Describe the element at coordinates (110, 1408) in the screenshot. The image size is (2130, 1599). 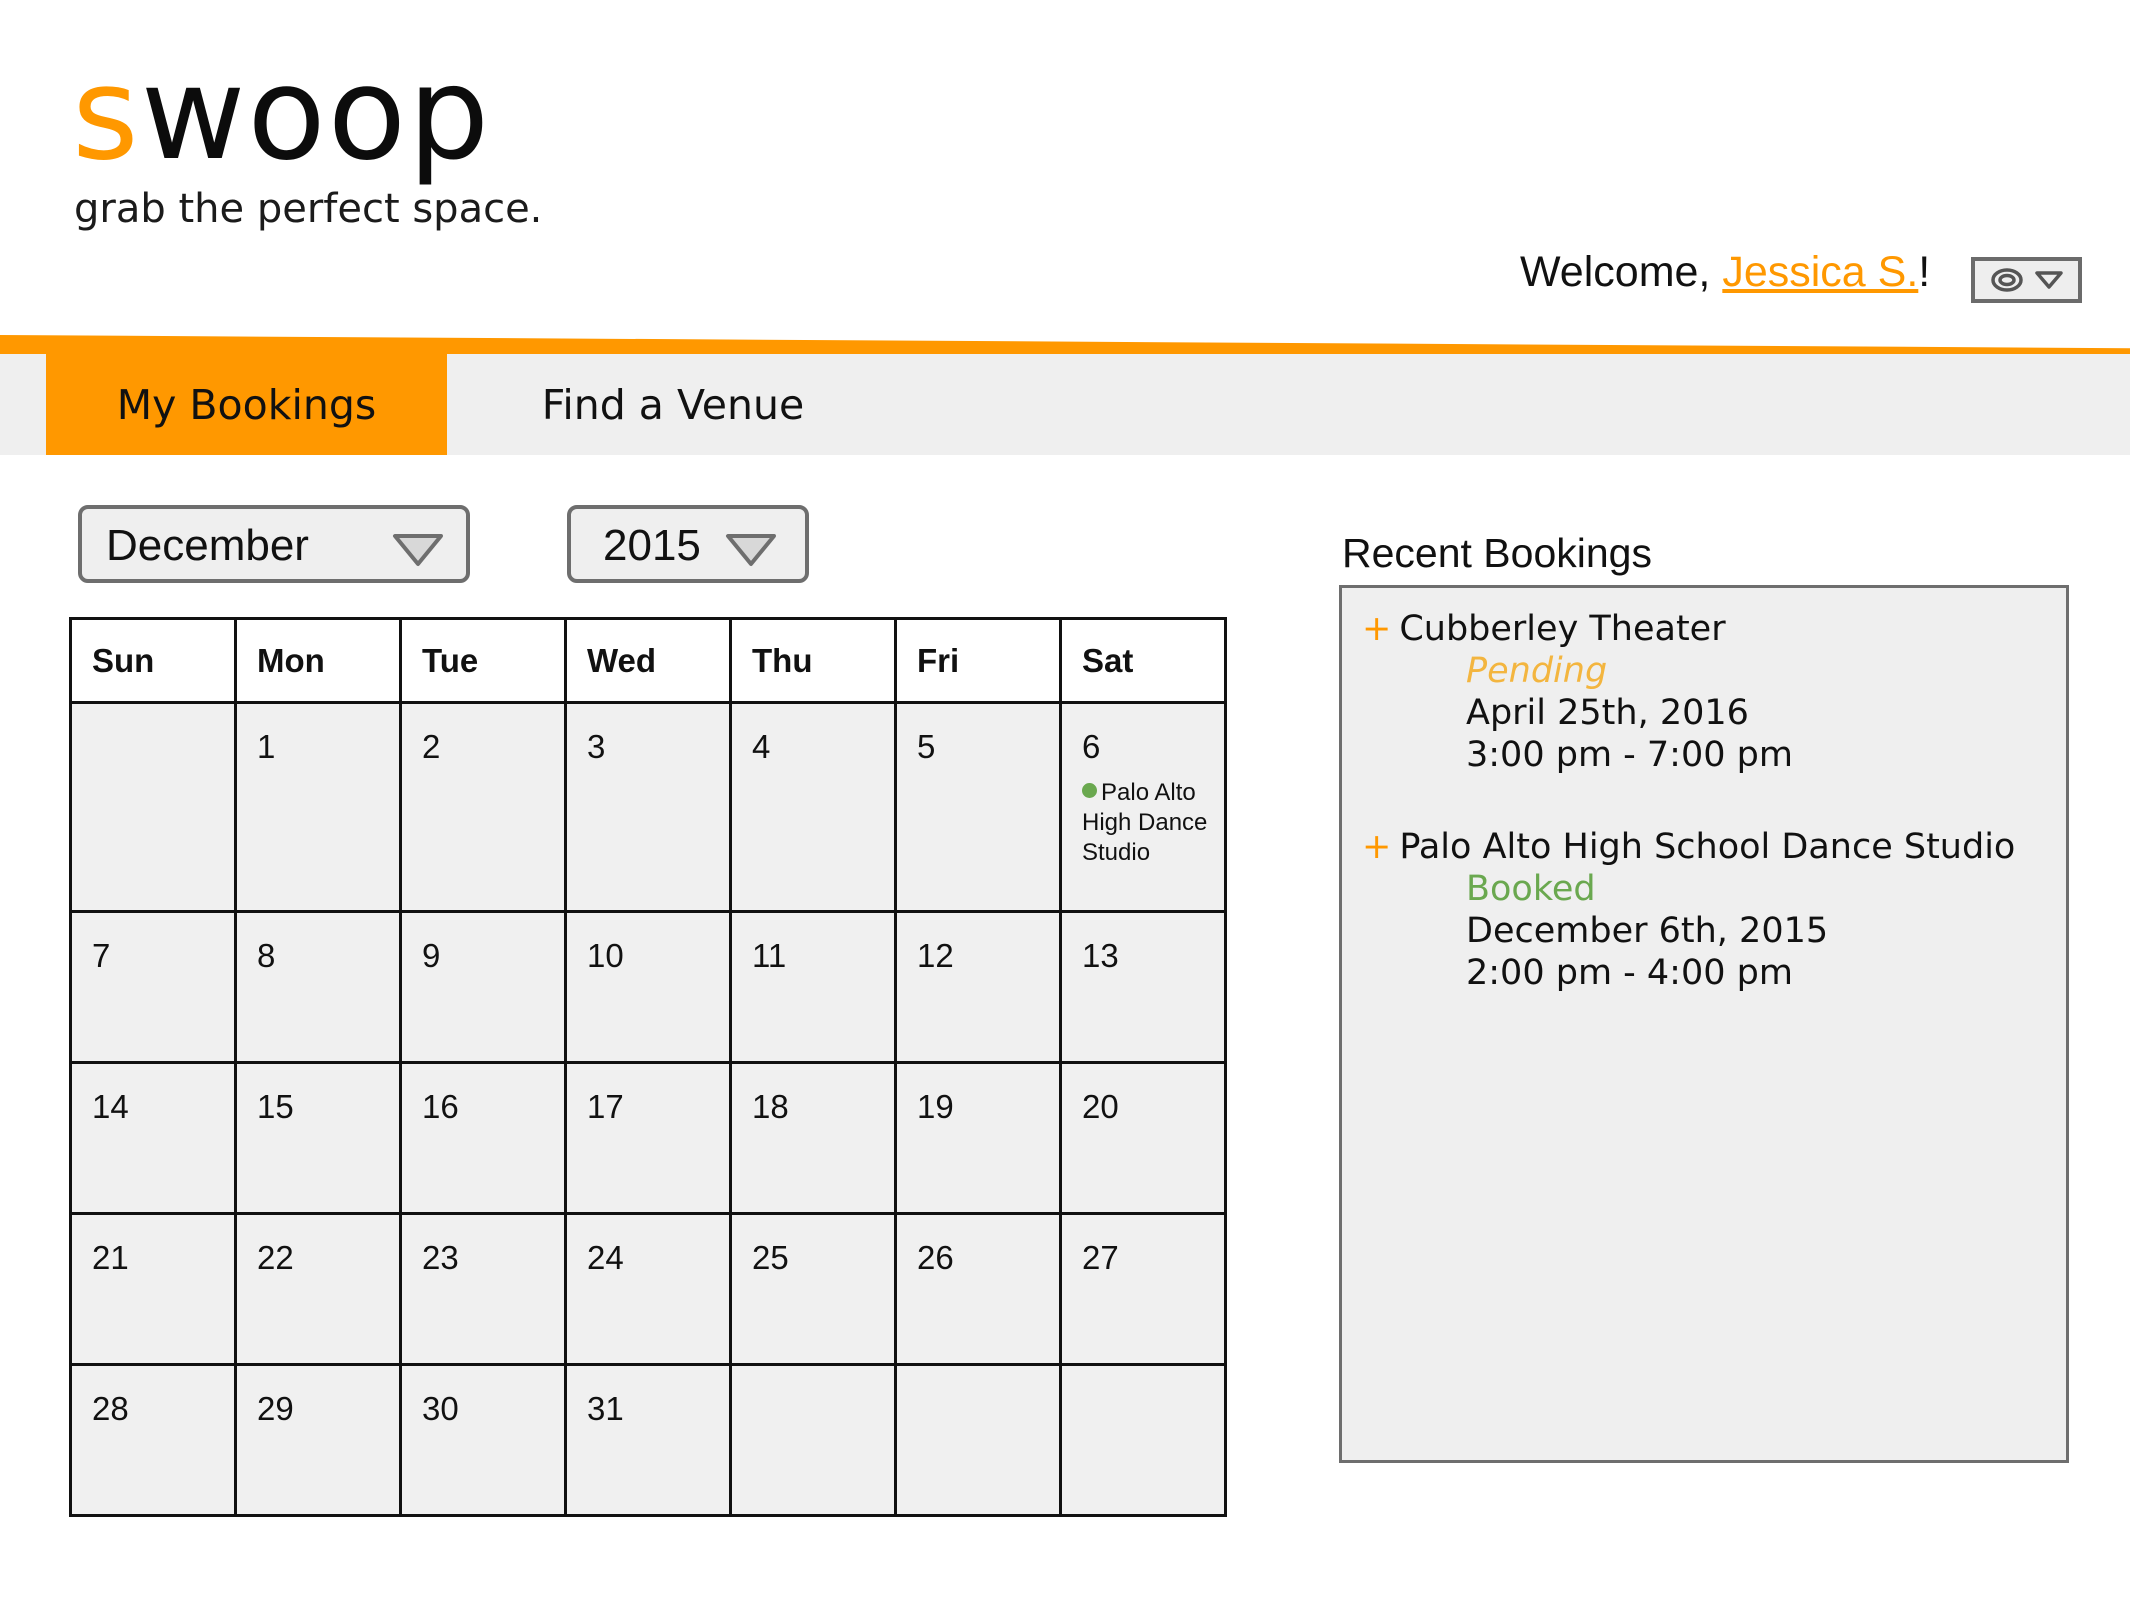
I see `day-number: 28` at that location.